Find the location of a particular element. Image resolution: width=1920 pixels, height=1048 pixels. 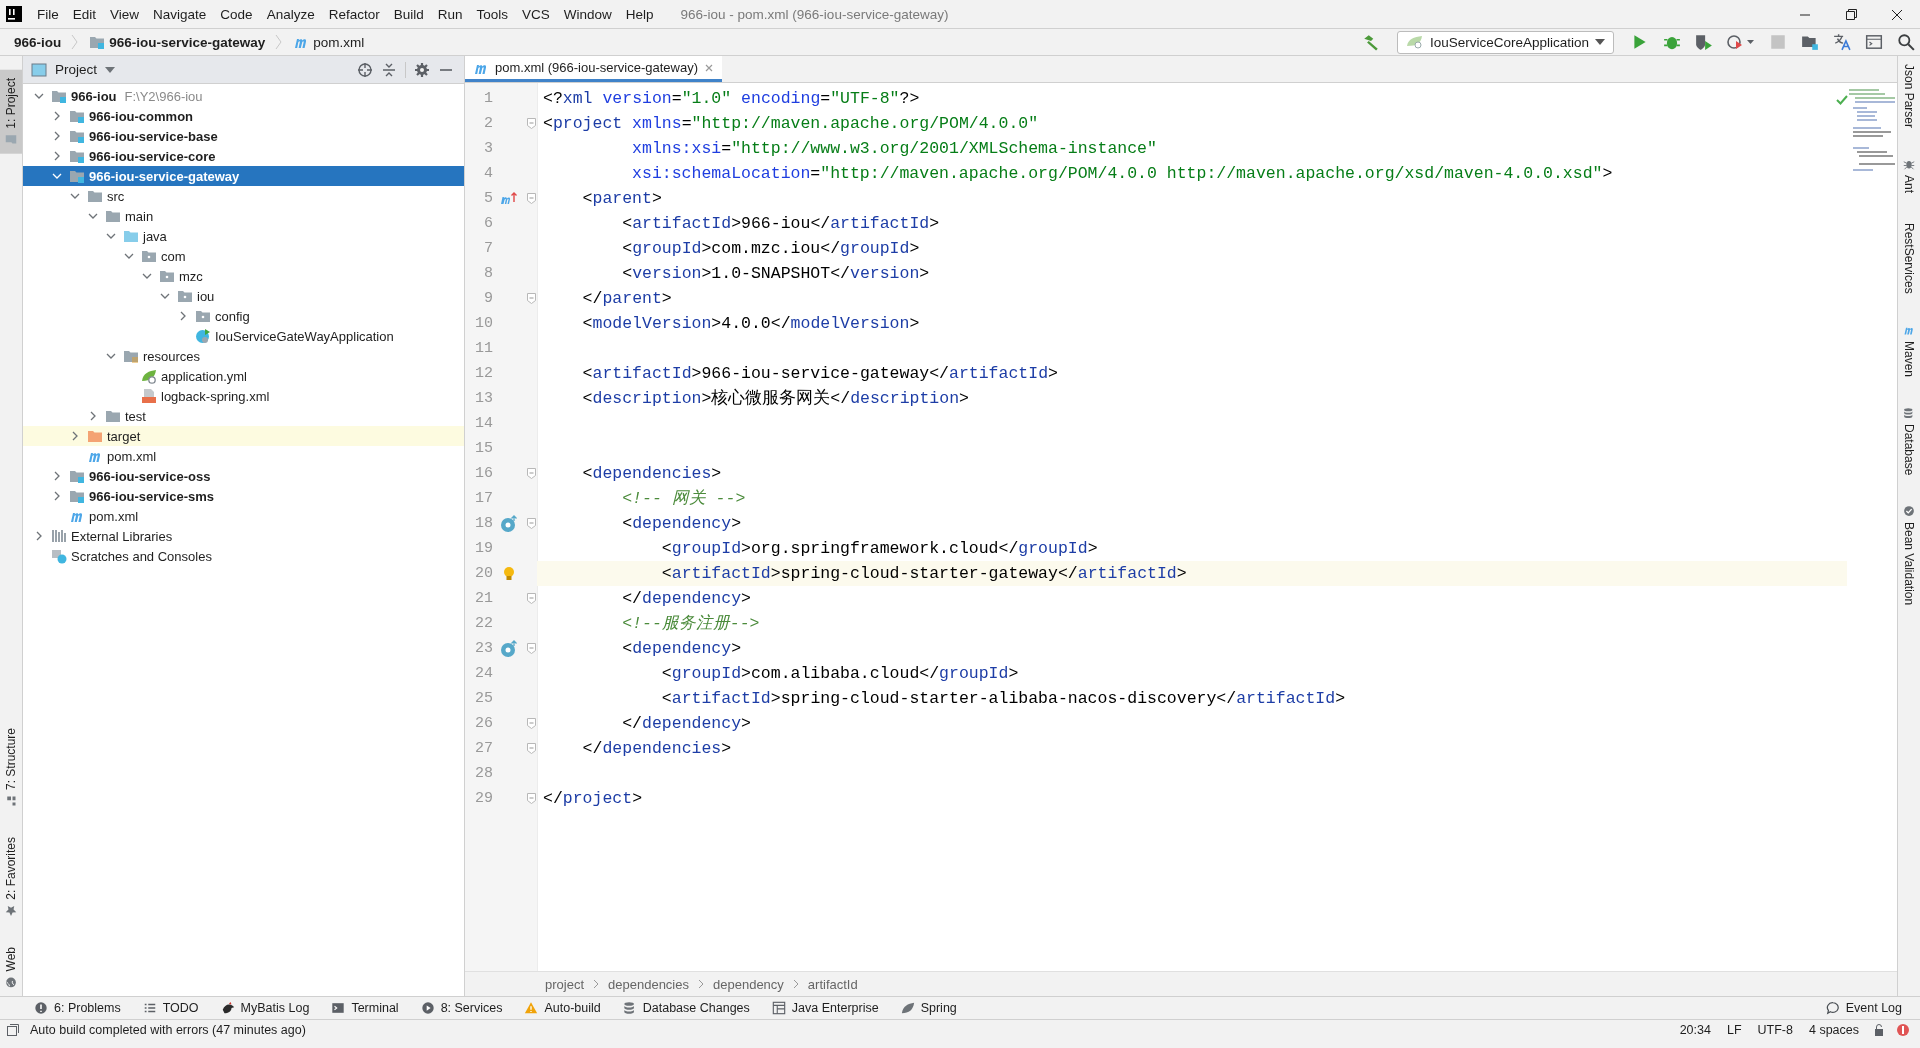

breadcrumb-item: dependencies is located at coordinates (648, 984).